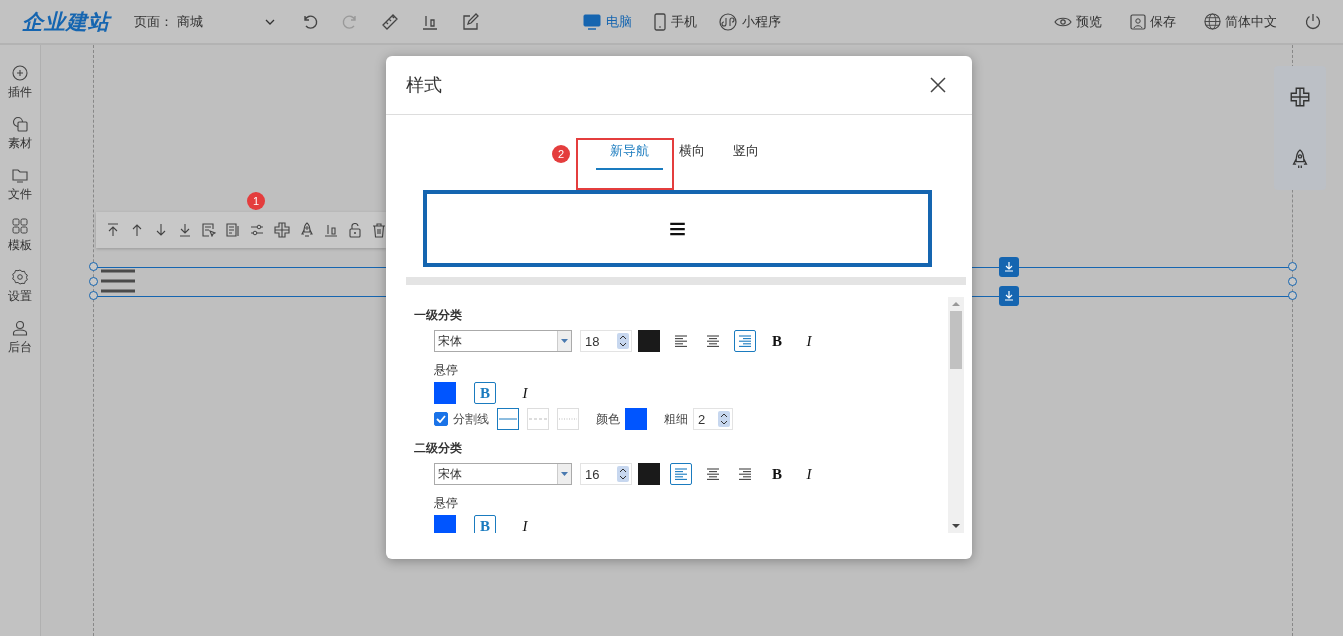 The height and width of the screenshot is (636, 1343). What do you see at coordinates (606, 341) in the screenshot?
I see `font-size-spinner: 18` at bounding box center [606, 341].